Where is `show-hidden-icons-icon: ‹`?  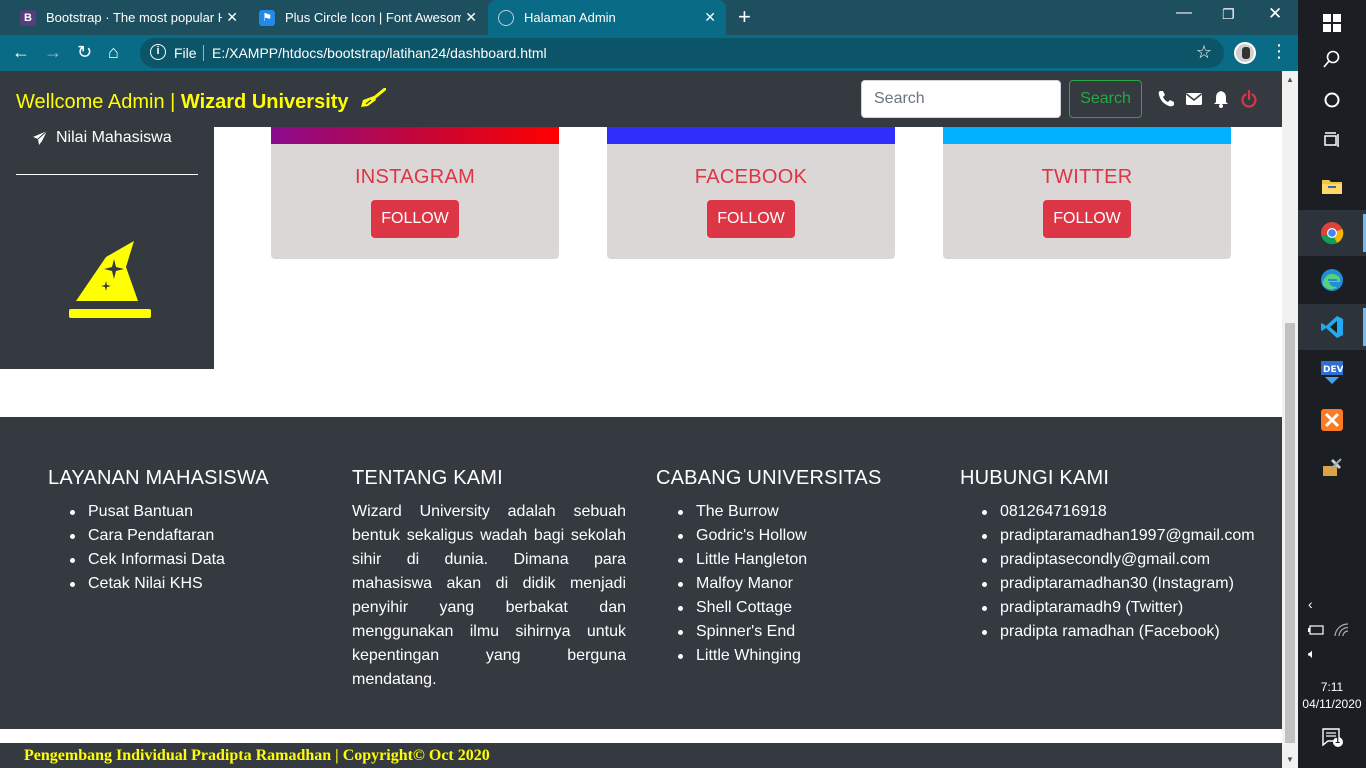
show-hidden-icons-icon: ‹ is located at coordinates (1310, 604).